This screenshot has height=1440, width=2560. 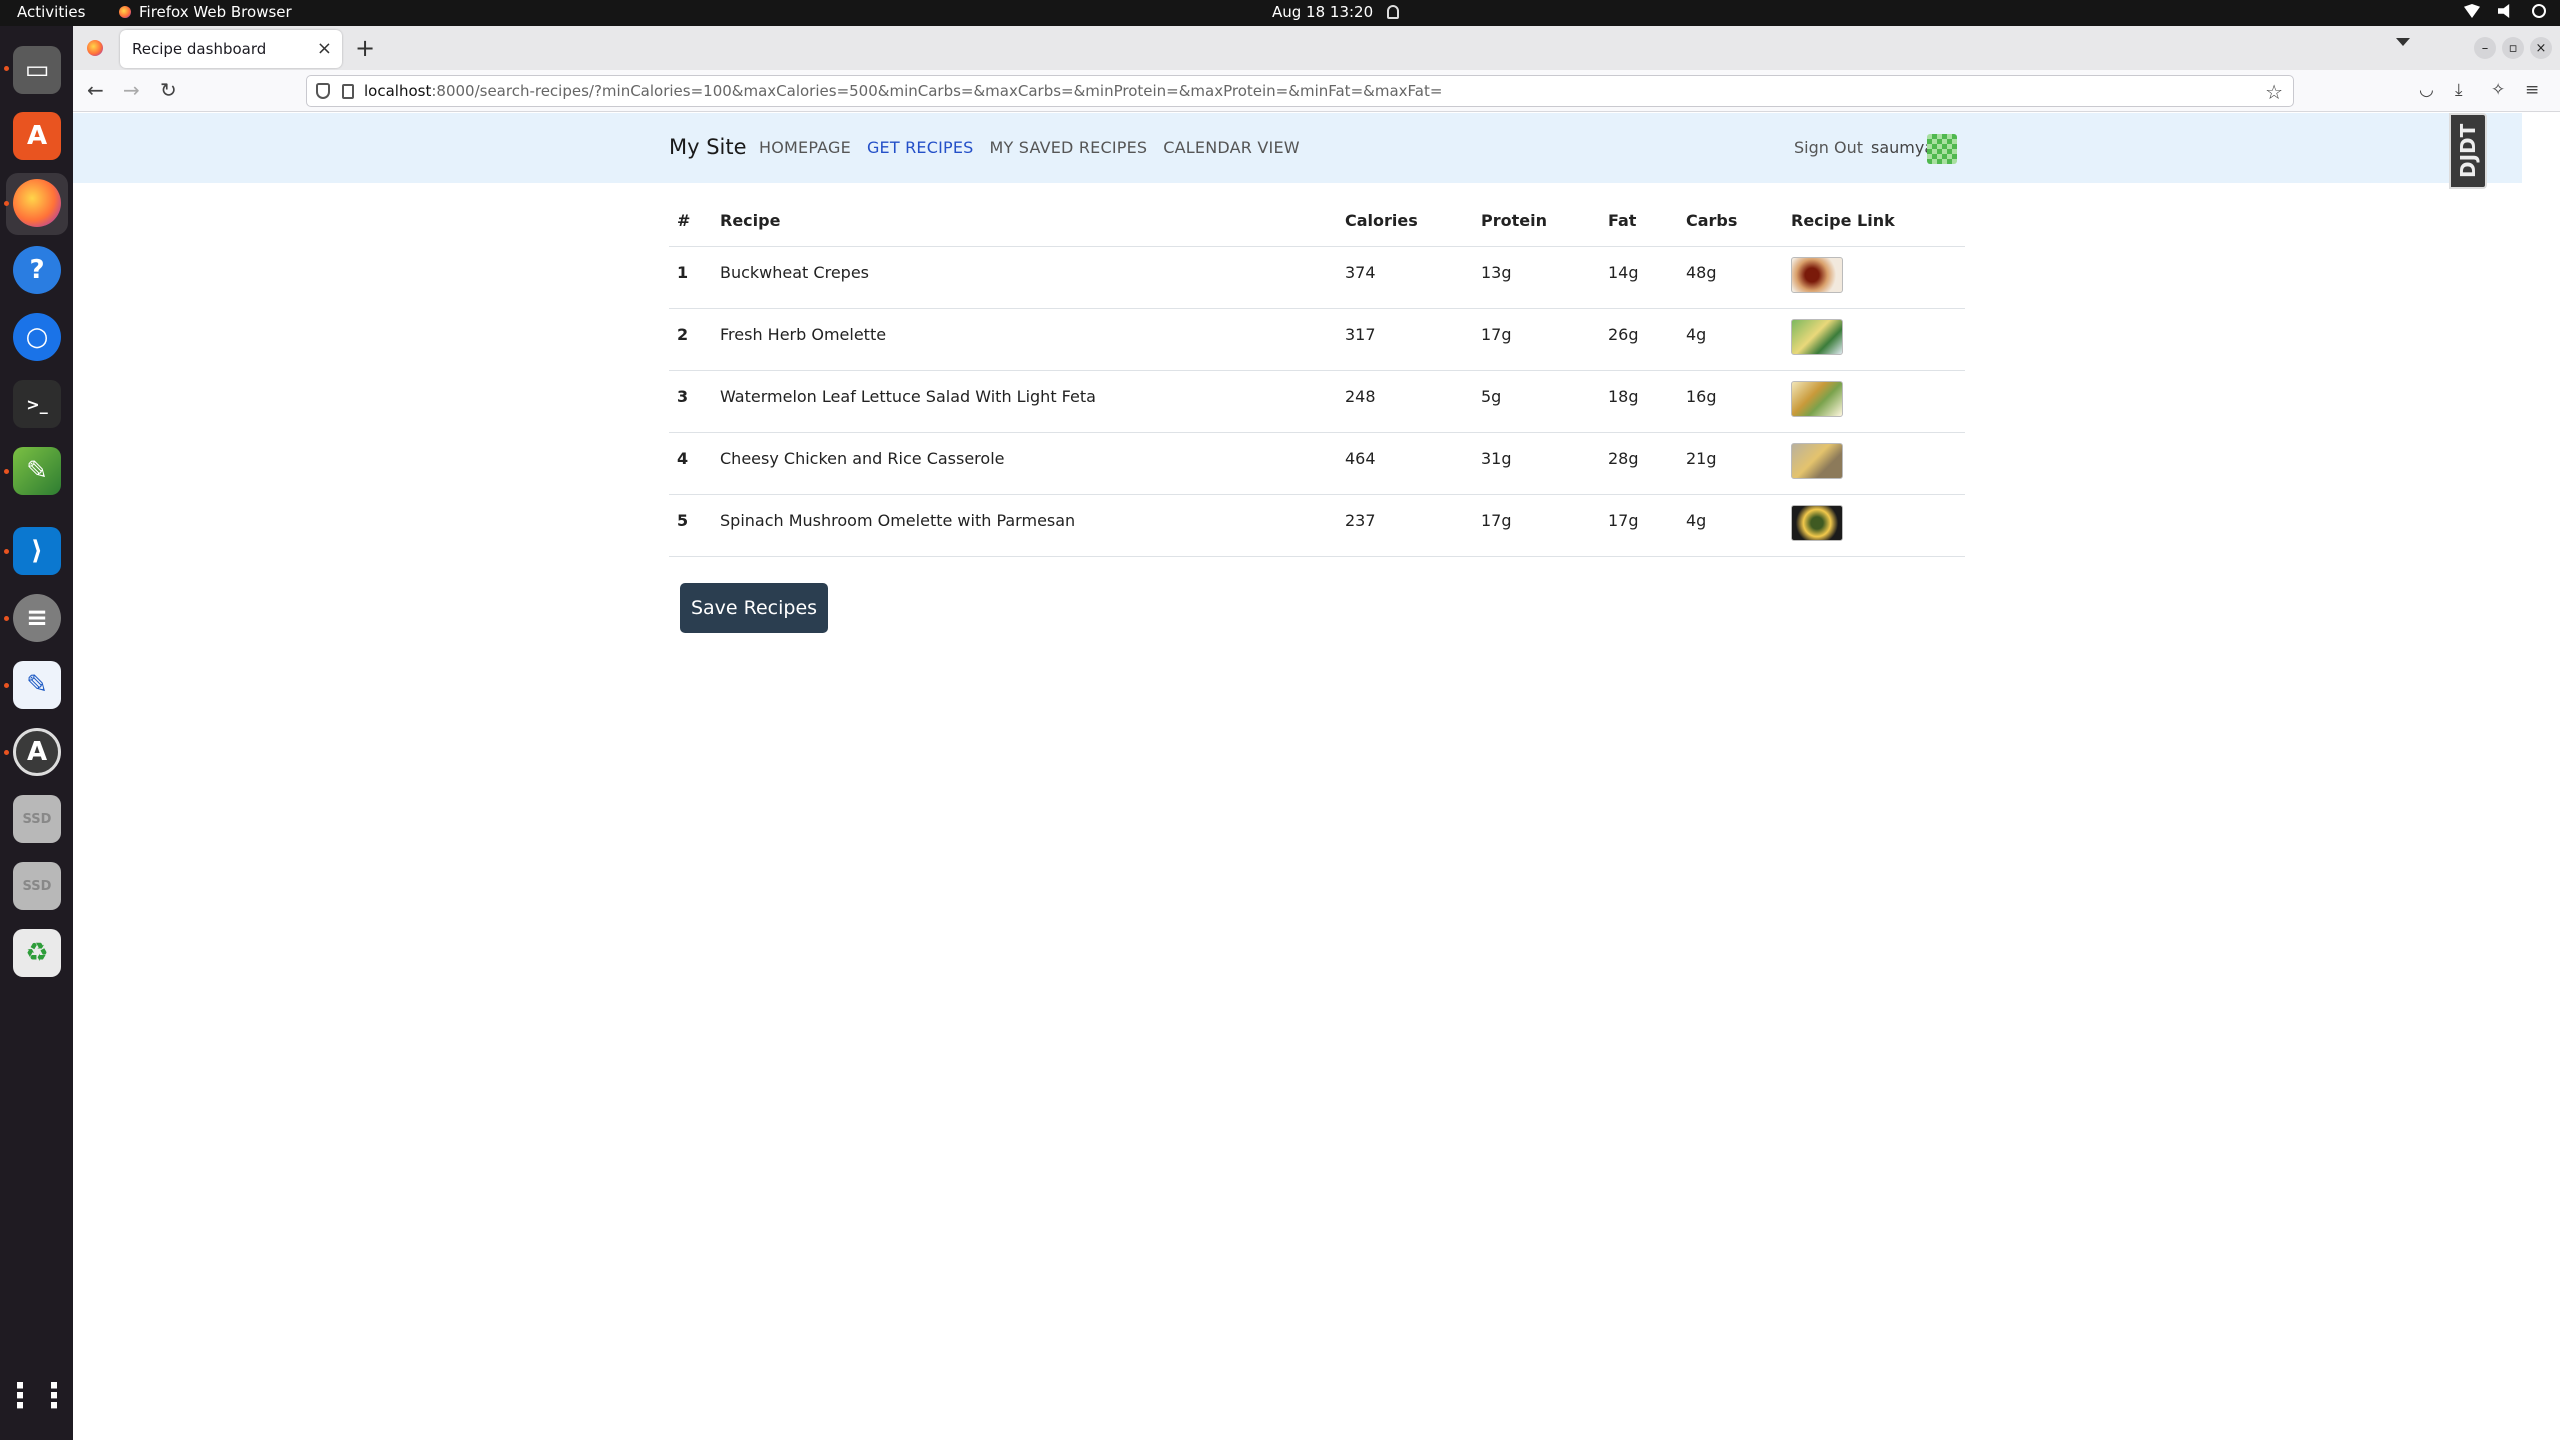 I want to click on table-row: 2 Fresh Herb Omelette 317 17g 26g 4g, so click(x=1317, y=339).